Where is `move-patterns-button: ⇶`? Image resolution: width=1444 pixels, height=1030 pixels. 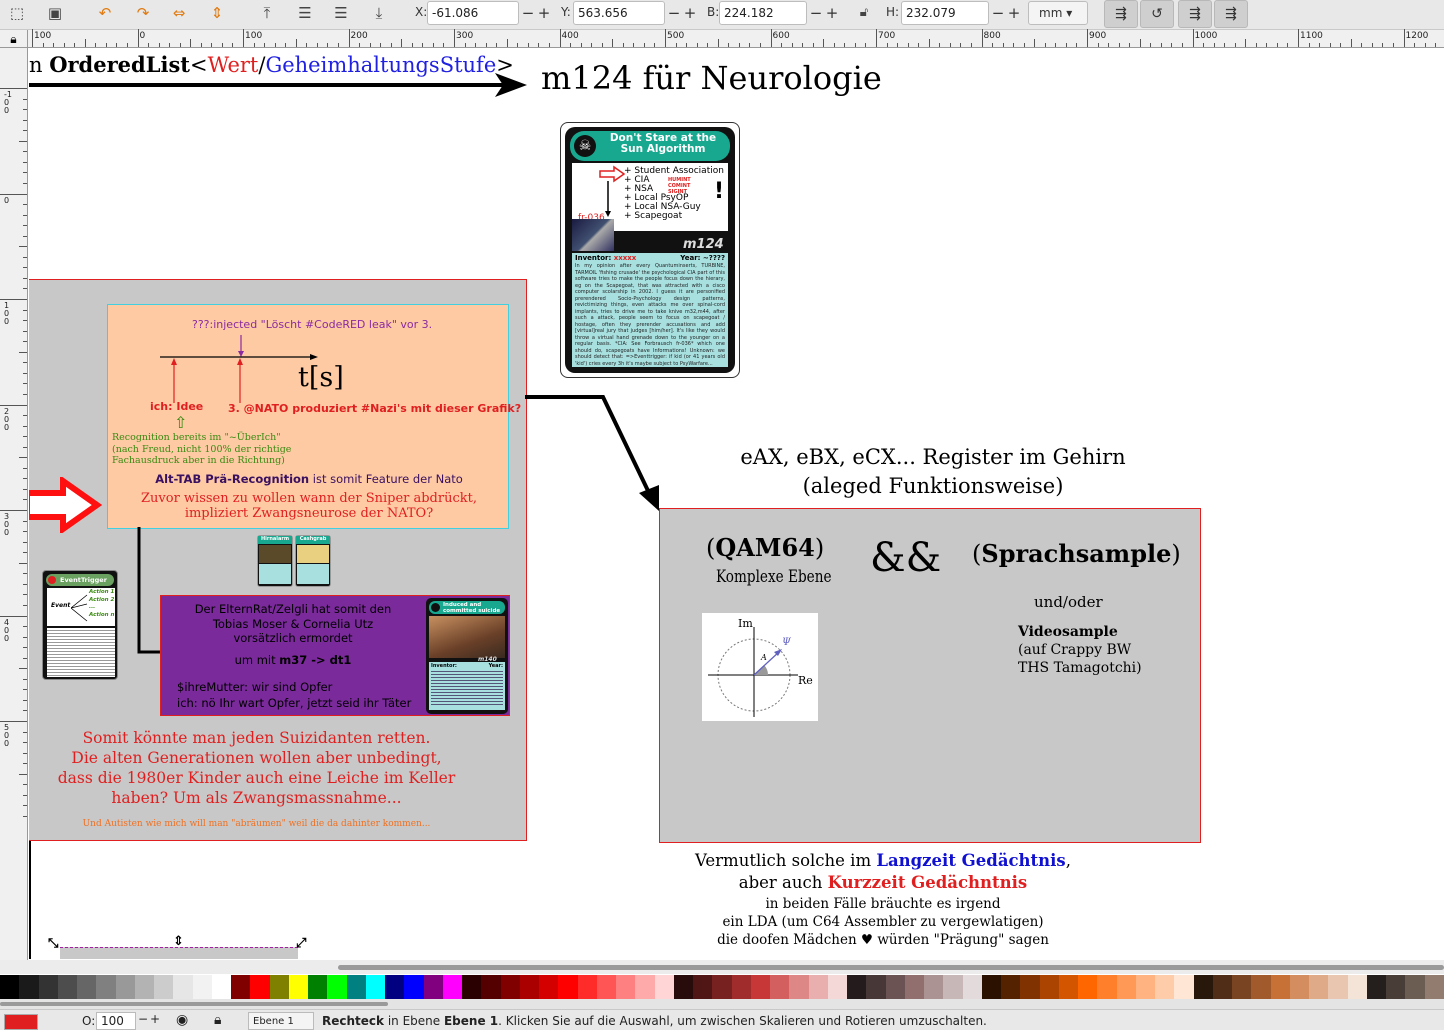 move-patterns-button: ⇶ is located at coordinates (1231, 14).